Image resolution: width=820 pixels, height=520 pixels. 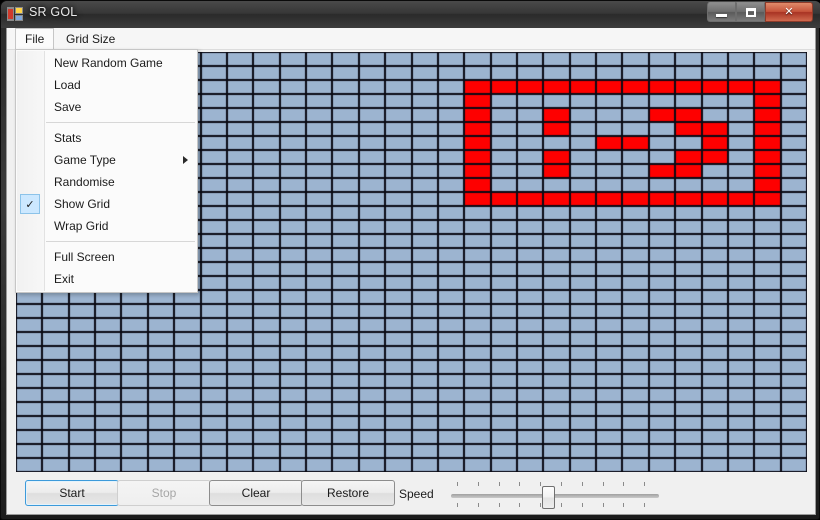 I want to click on menu-item-label: Stats, so click(x=68, y=138).